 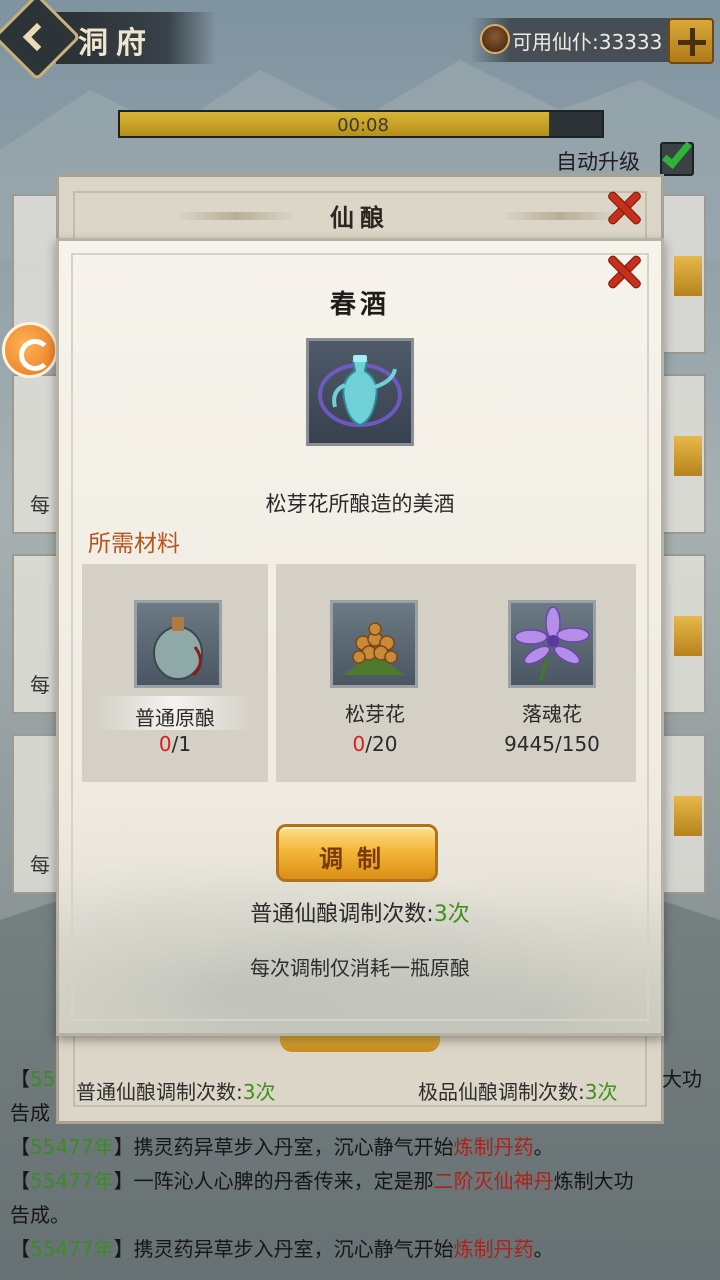 I want to click on auto-upgrade-checkbox, so click(x=677, y=156).